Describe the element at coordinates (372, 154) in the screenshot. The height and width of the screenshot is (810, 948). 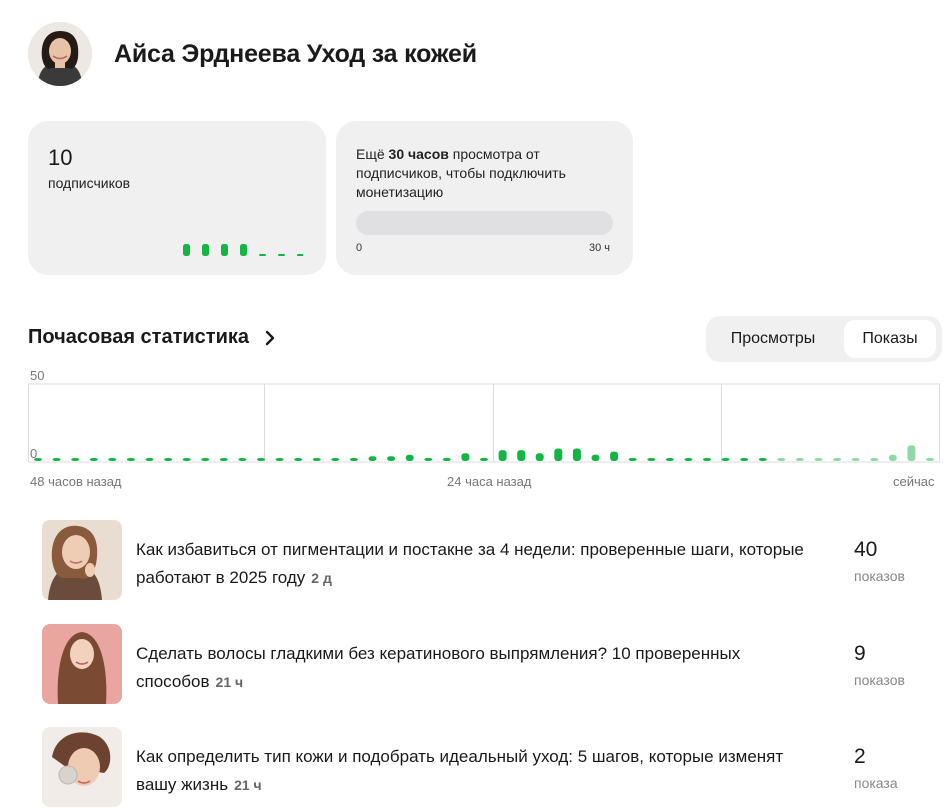
I see `monetization-text-prefix: Ещё` at that location.